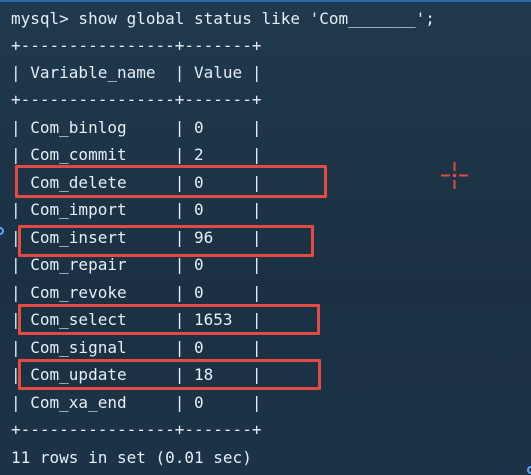 This screenshot has height=475, width=531. I want to click on highlight-delete, so click(171, 181).